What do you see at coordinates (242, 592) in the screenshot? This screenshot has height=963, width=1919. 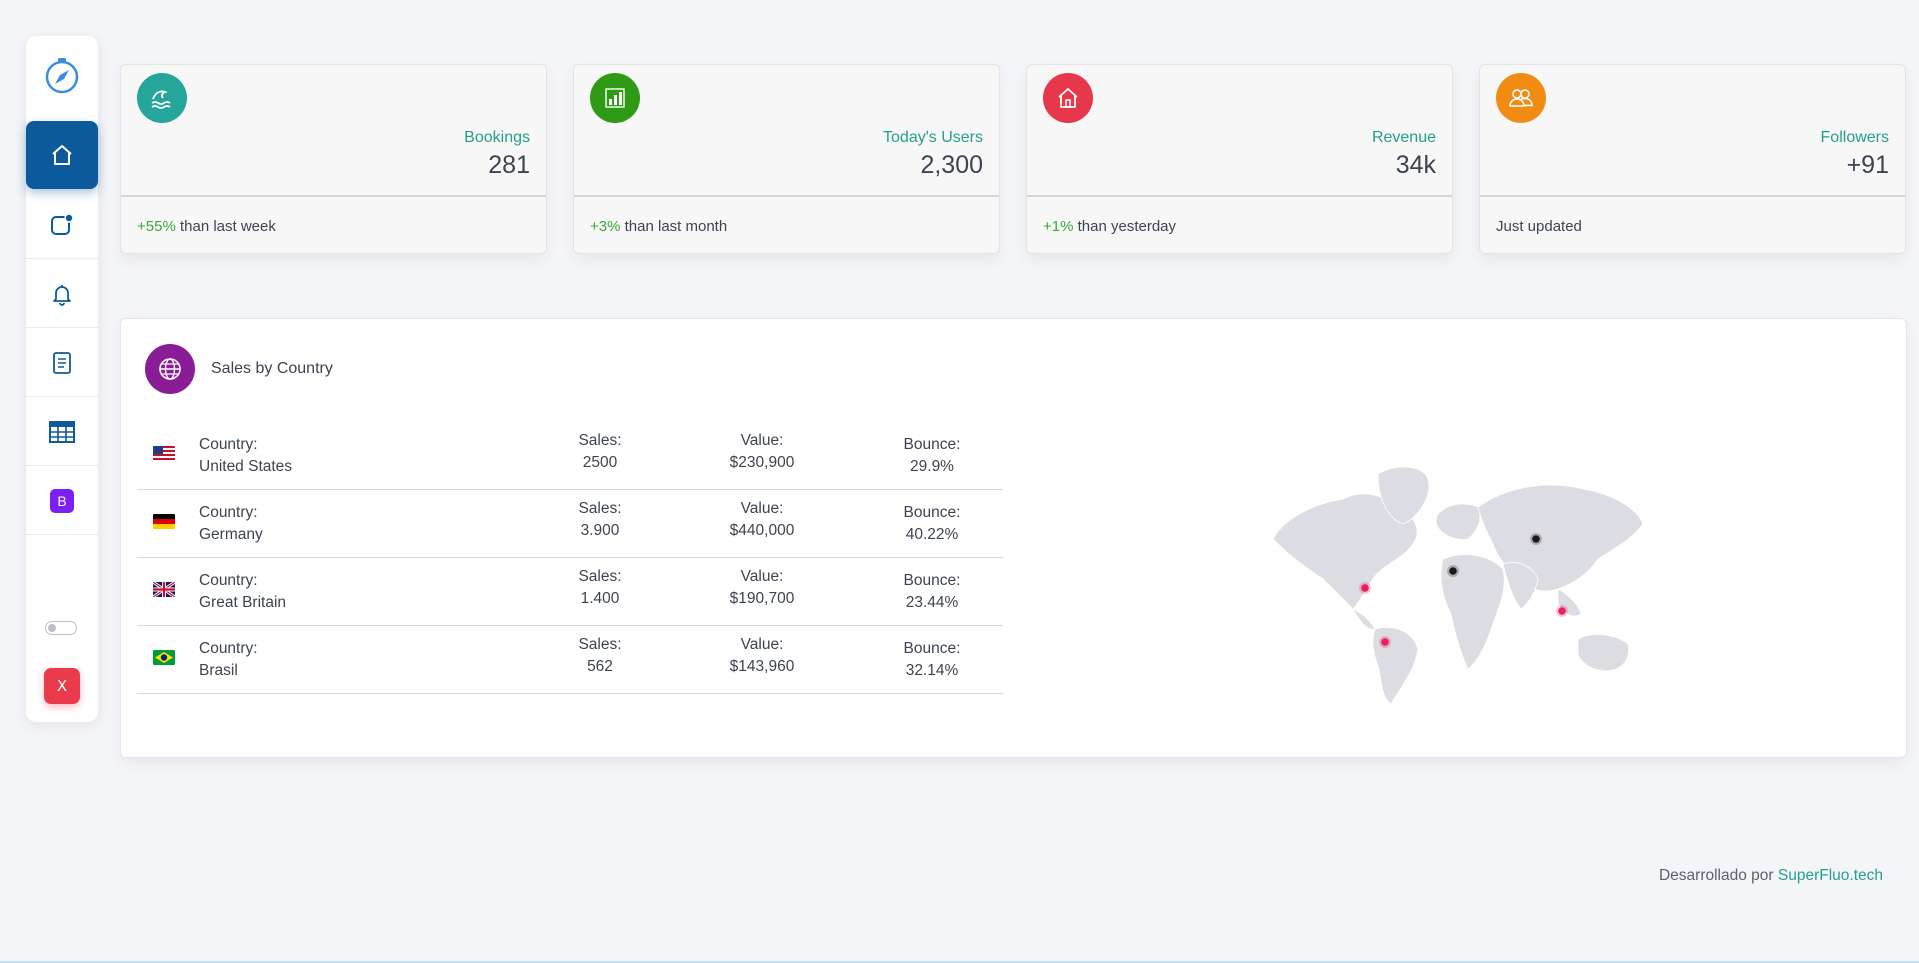 I see `country-cell: Country: Great Britain` at bounding box center [242, 592].